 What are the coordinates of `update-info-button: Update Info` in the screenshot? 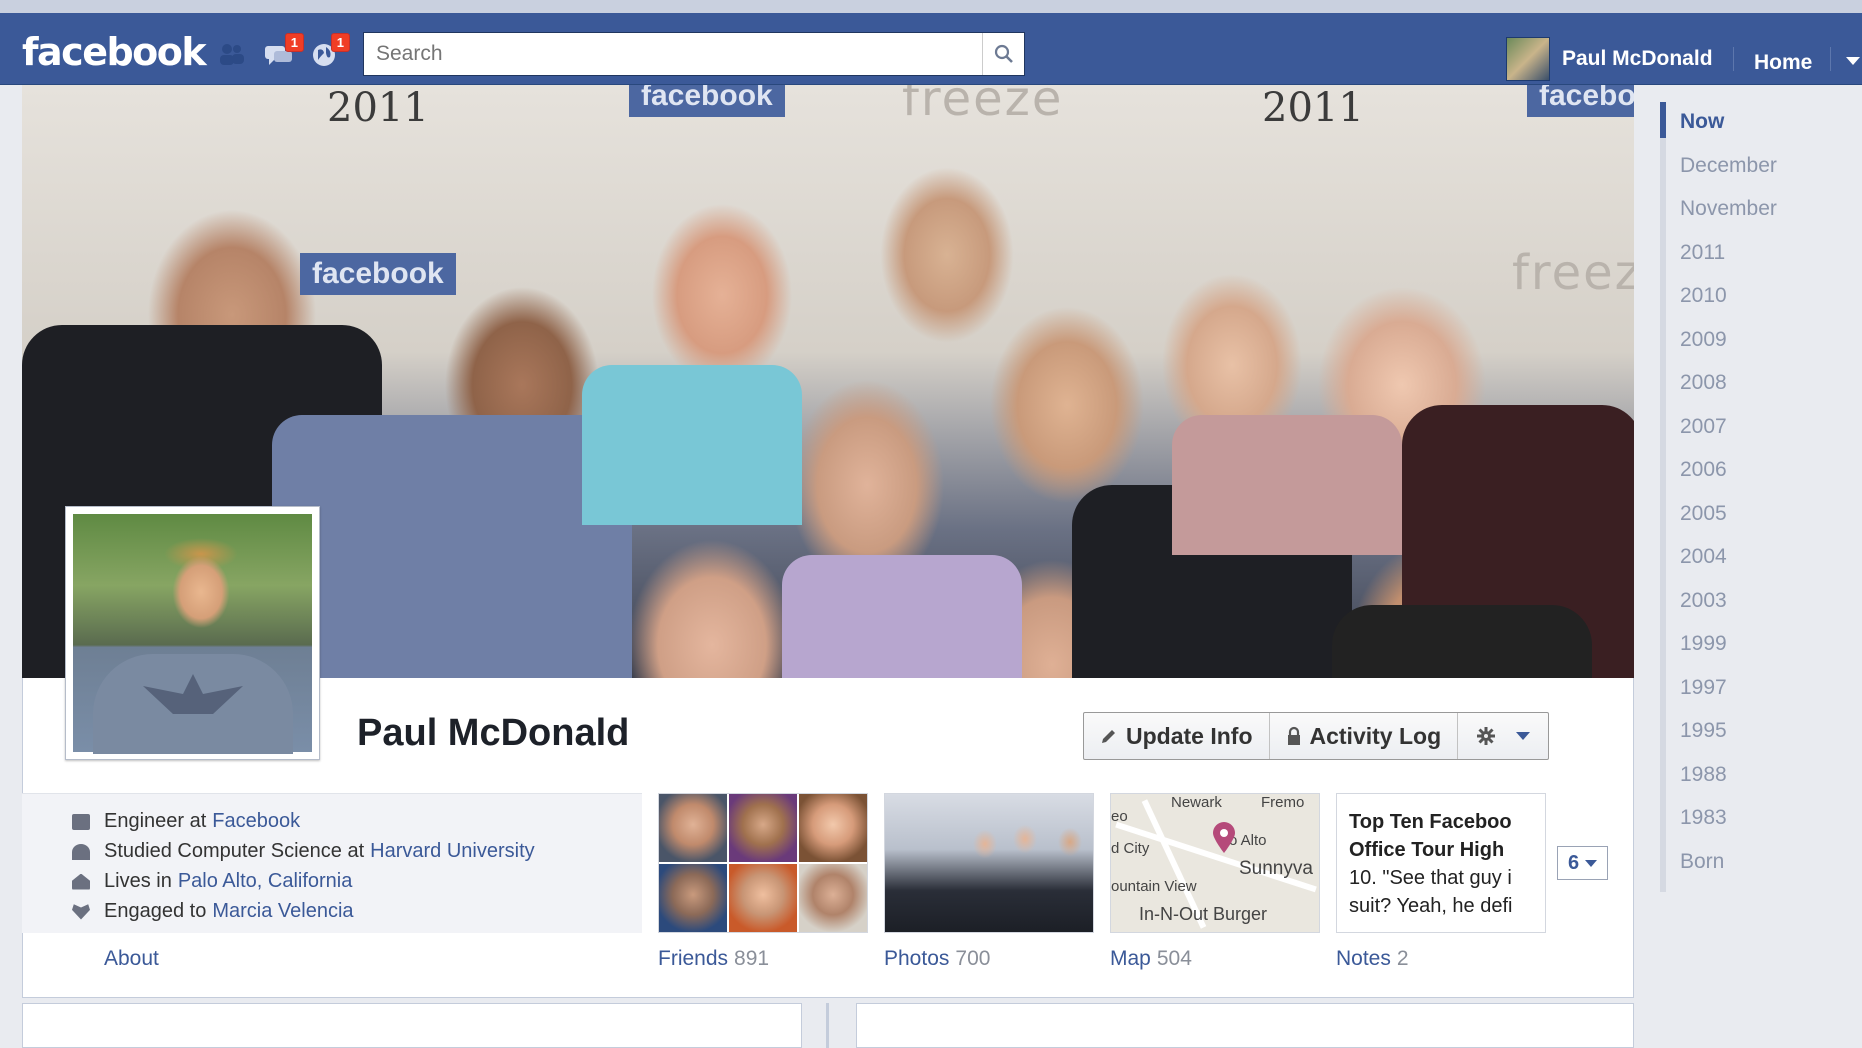 It's located at (1177, 736).